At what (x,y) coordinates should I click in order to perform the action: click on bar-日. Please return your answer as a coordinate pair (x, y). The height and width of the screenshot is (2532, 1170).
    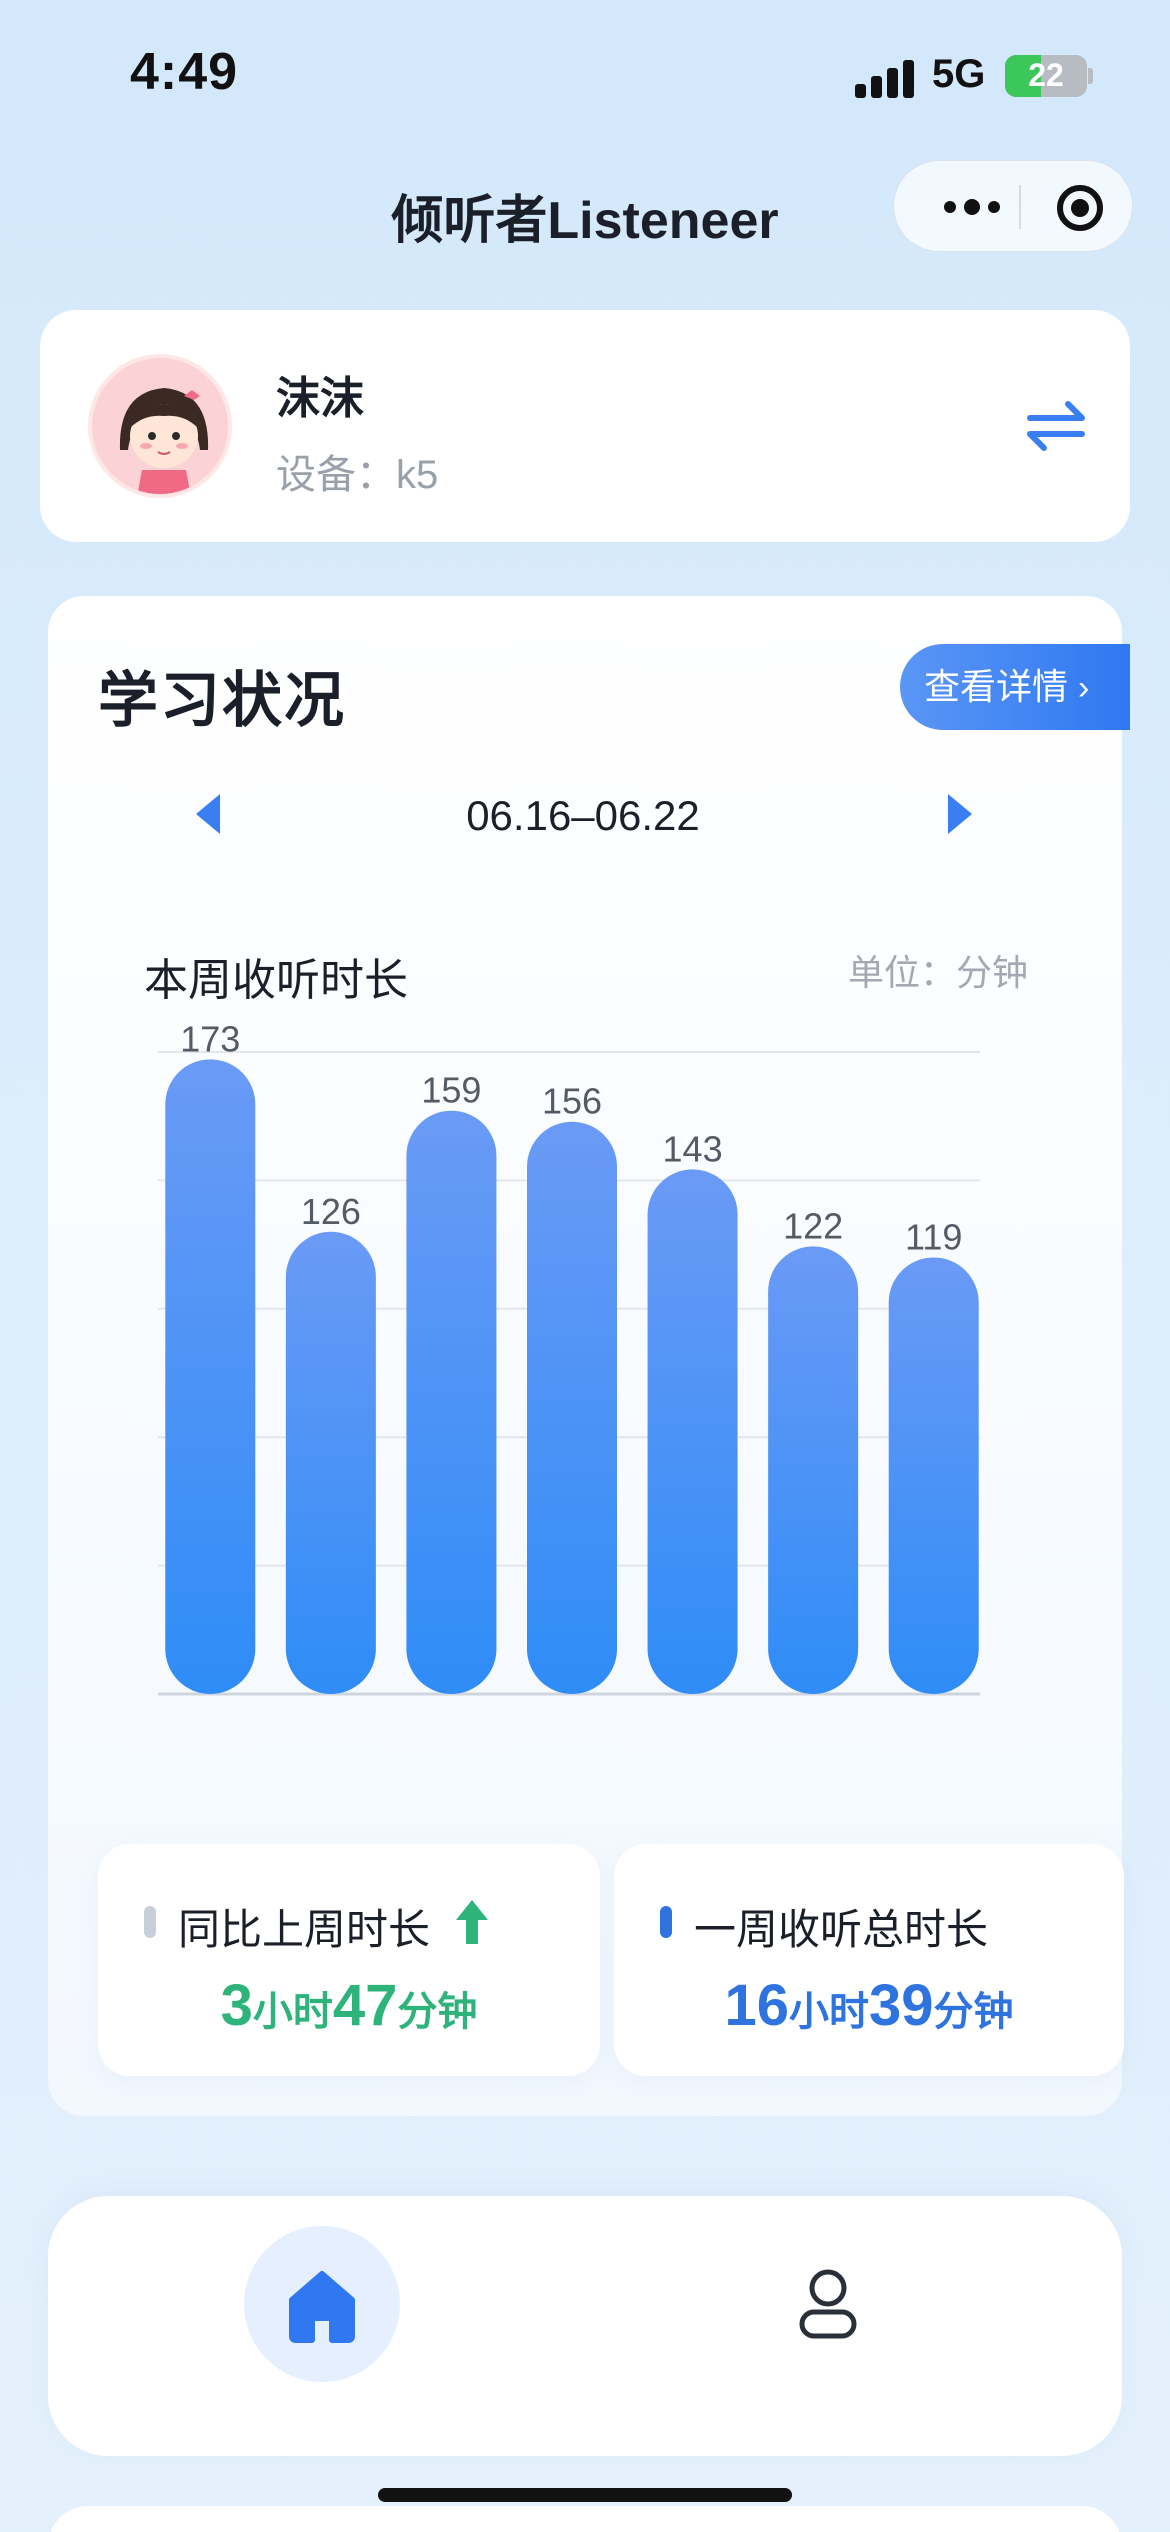
    Looking at the image, I should click on (933, 1475).